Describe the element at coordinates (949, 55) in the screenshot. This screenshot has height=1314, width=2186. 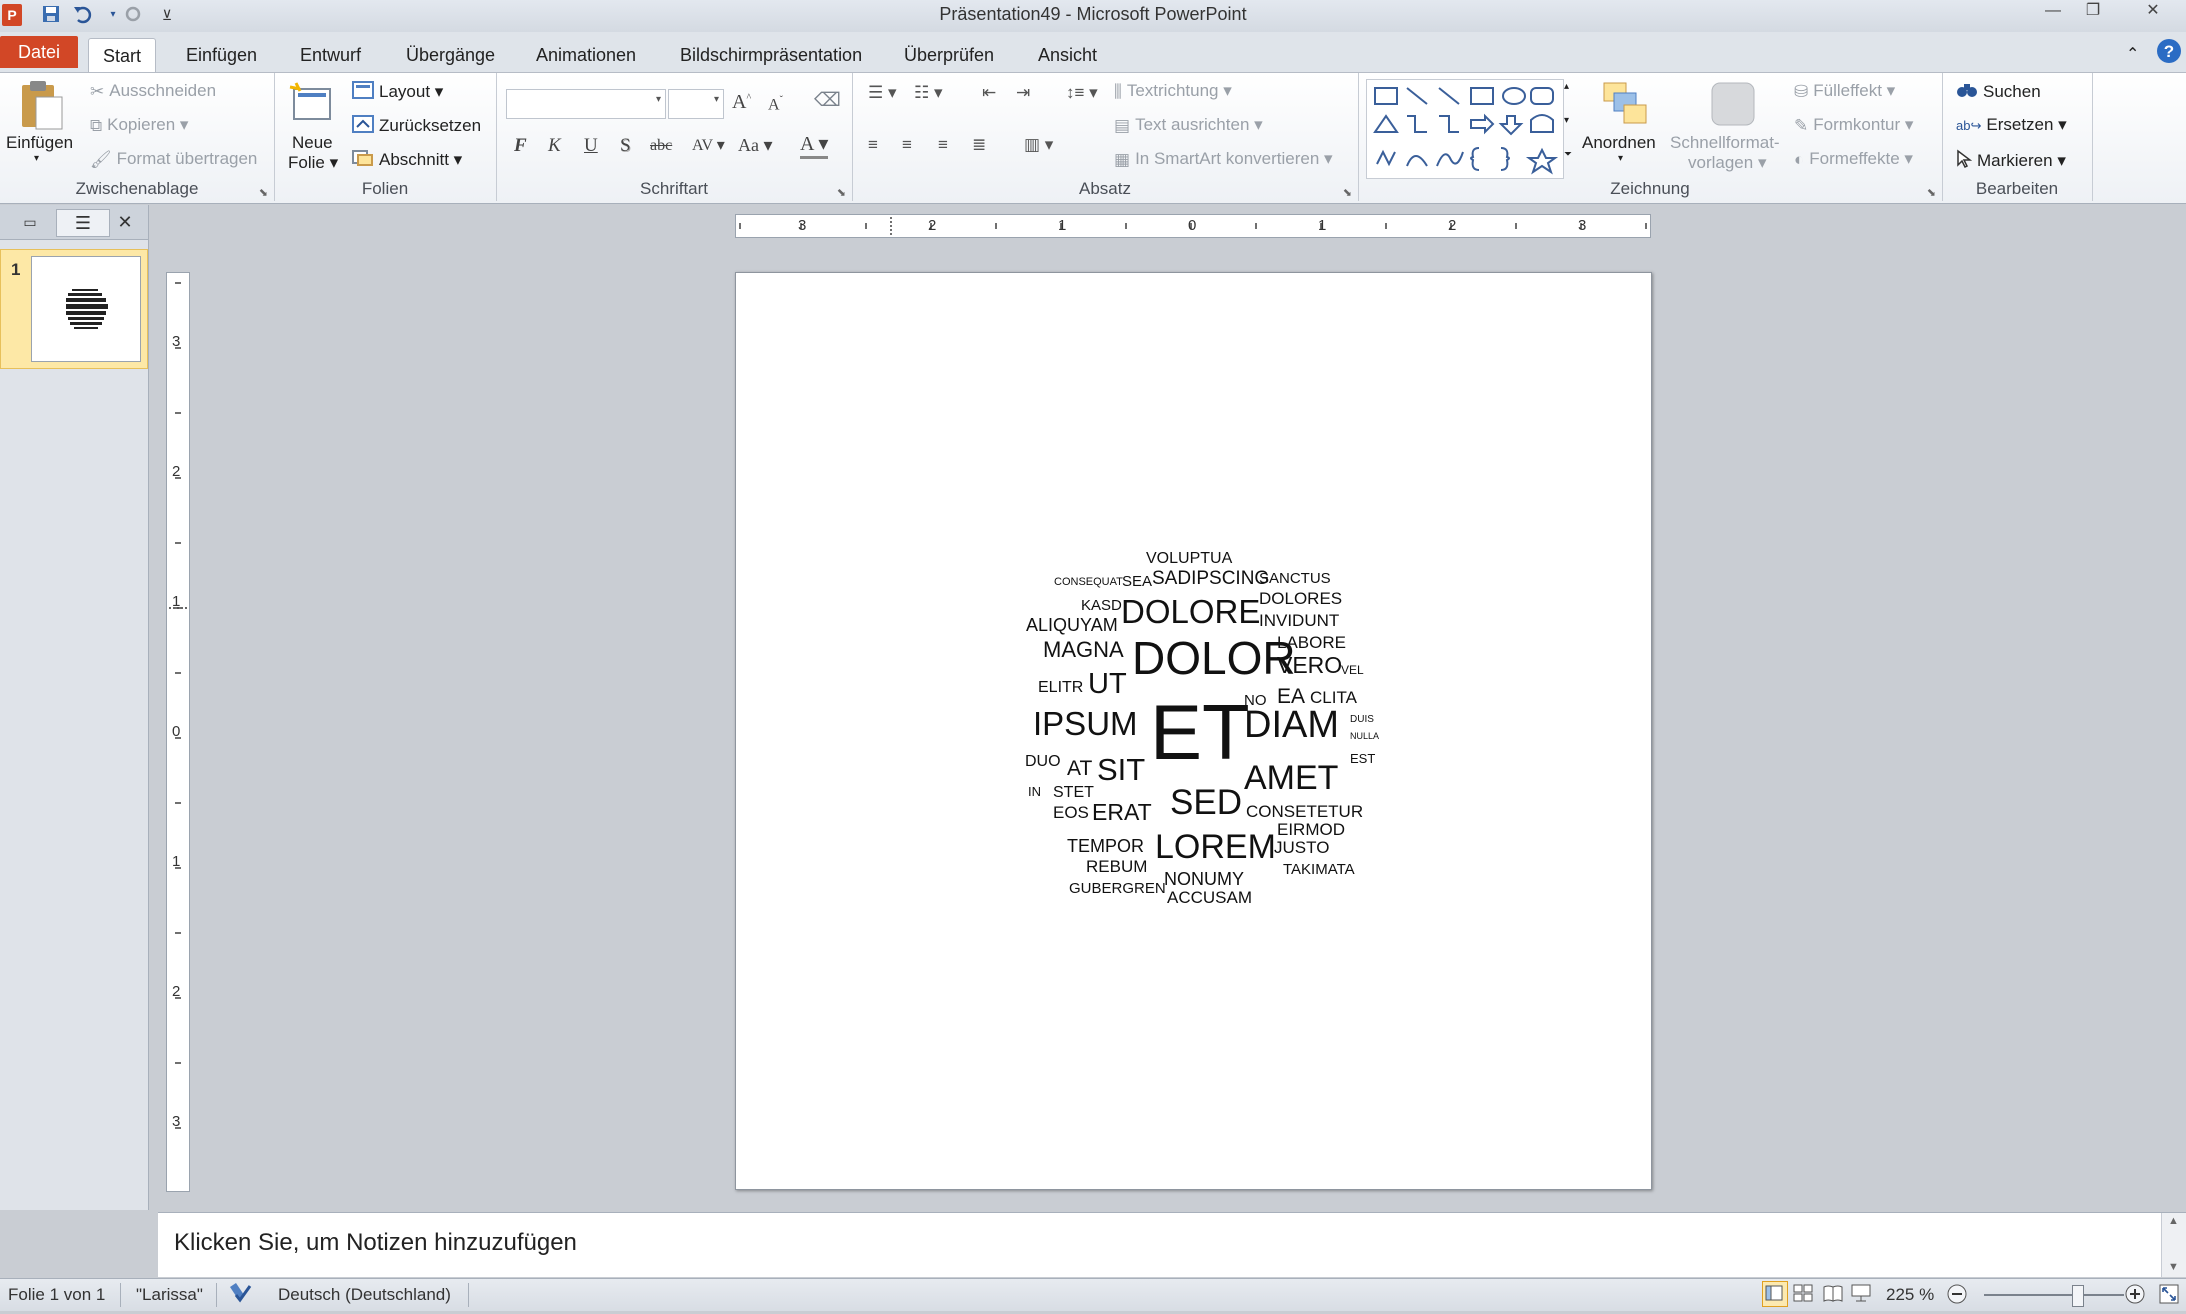
I see `tab-ueberpruefen: Überprüfen` at that location.